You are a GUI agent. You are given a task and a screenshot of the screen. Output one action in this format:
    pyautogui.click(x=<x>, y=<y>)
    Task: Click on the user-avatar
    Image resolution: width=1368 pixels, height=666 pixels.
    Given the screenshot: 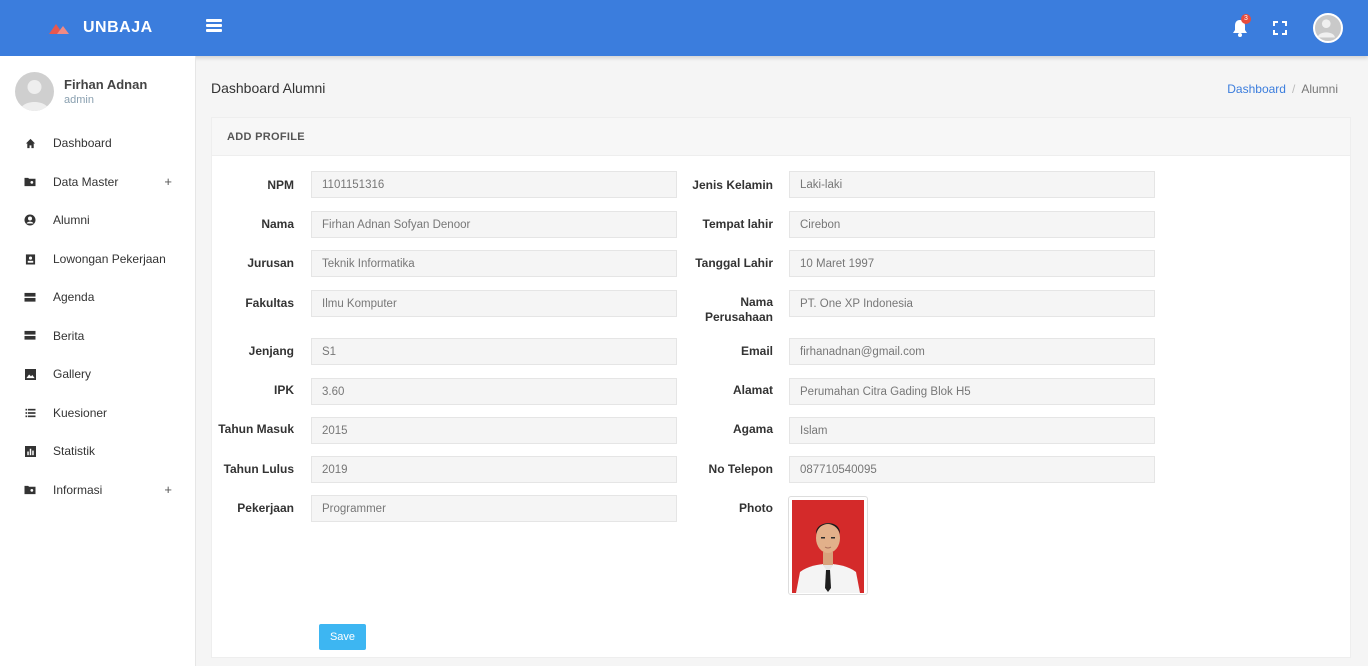 What is the action you would take?
    pyautogui.click(x=1328, y=28)
    